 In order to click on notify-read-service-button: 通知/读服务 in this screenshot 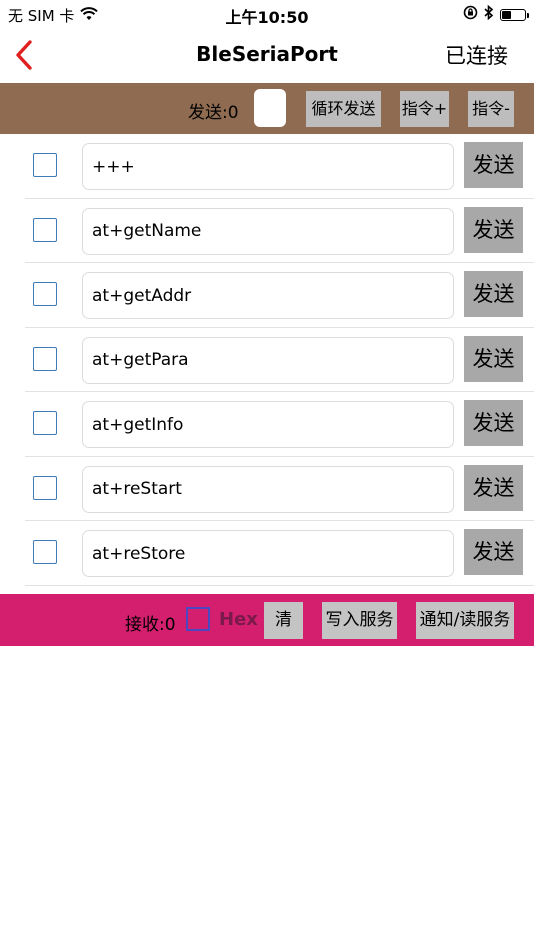, I will do `click(465, 620)`.